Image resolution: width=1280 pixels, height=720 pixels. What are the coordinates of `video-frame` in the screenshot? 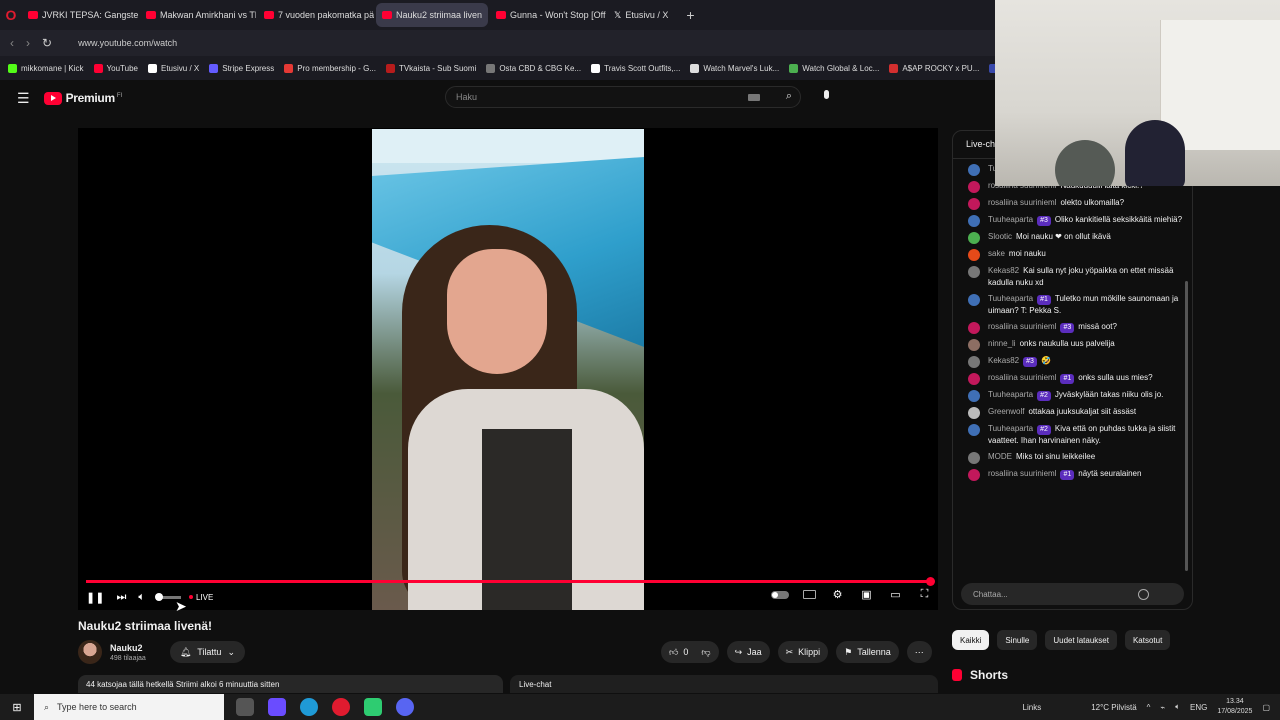 It's located at (508, 369).